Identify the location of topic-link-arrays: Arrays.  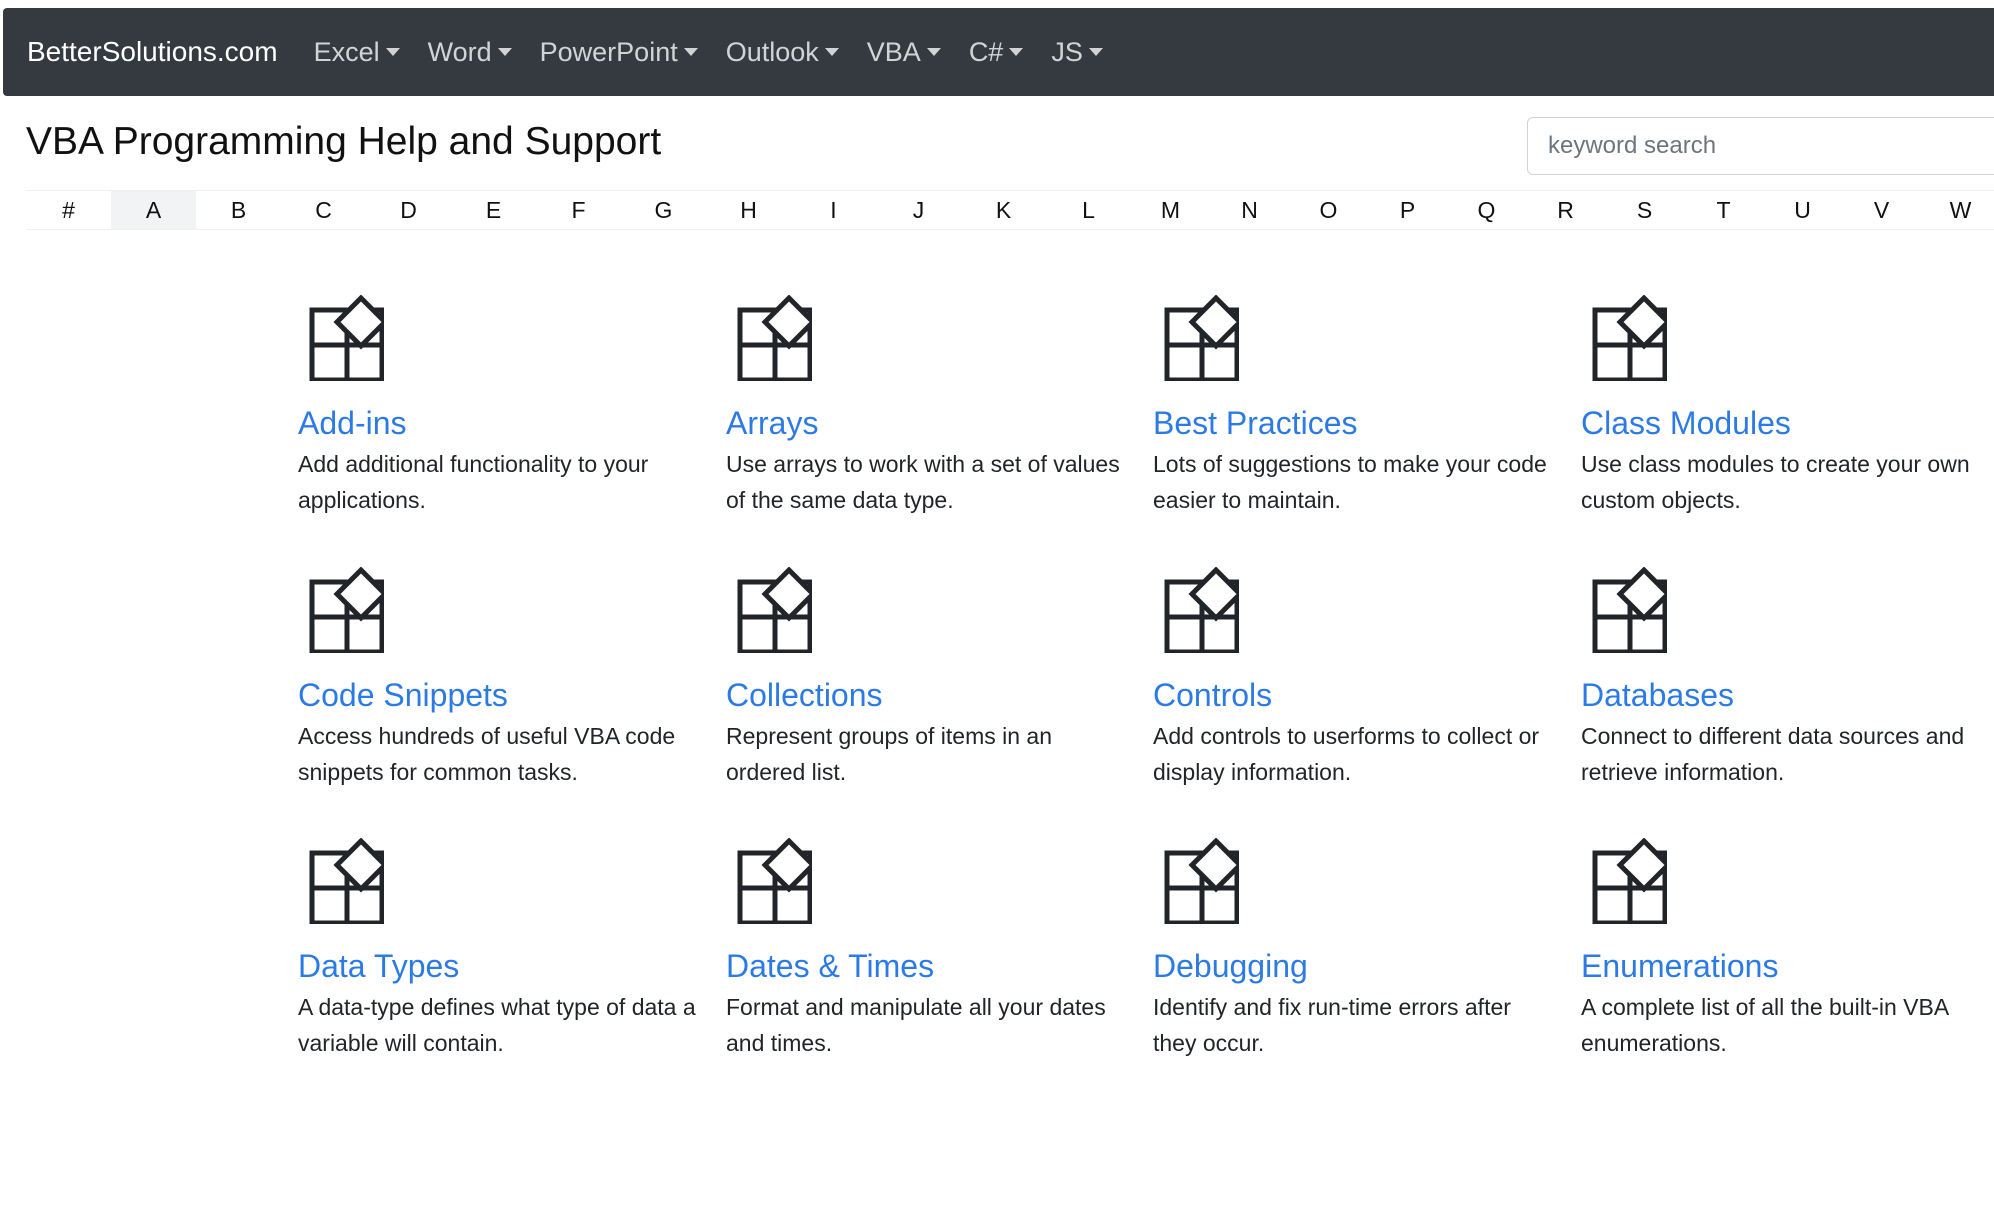
(926, 423).